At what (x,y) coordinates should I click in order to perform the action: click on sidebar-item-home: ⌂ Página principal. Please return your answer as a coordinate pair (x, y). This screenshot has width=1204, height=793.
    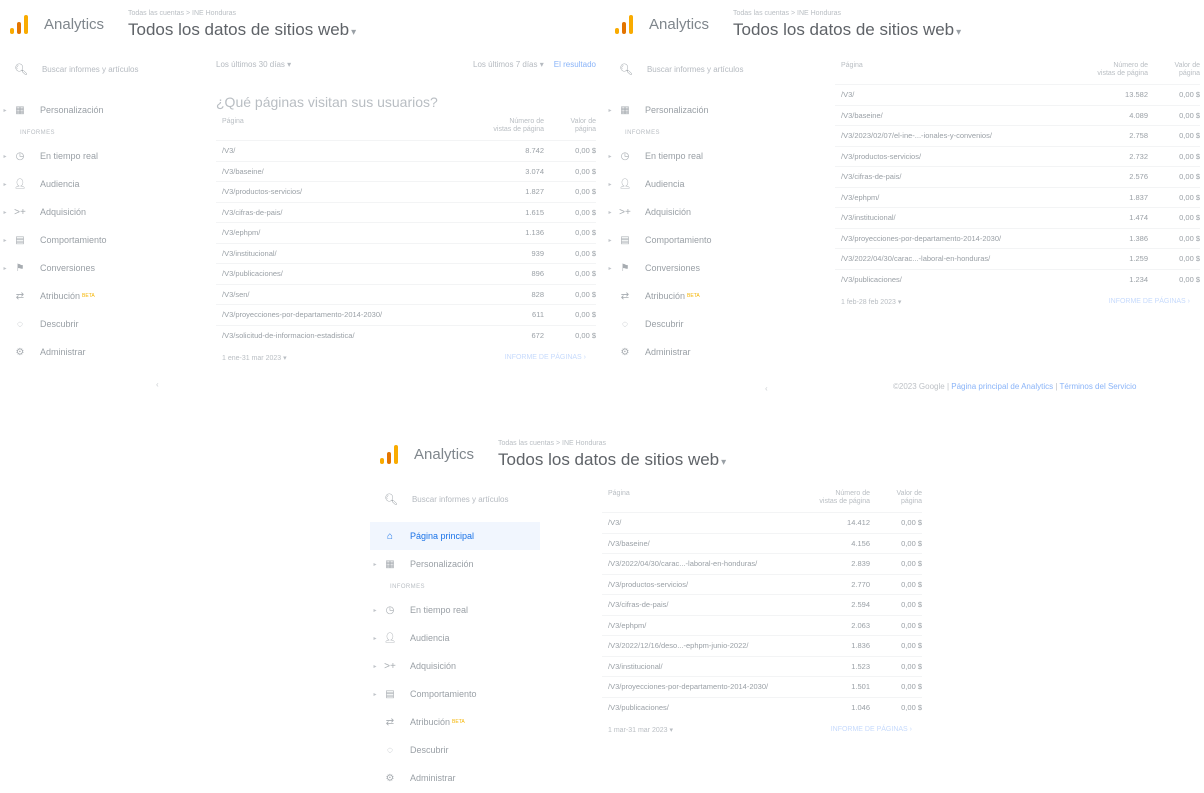
    Looking at the image, I should click on (455, 536).